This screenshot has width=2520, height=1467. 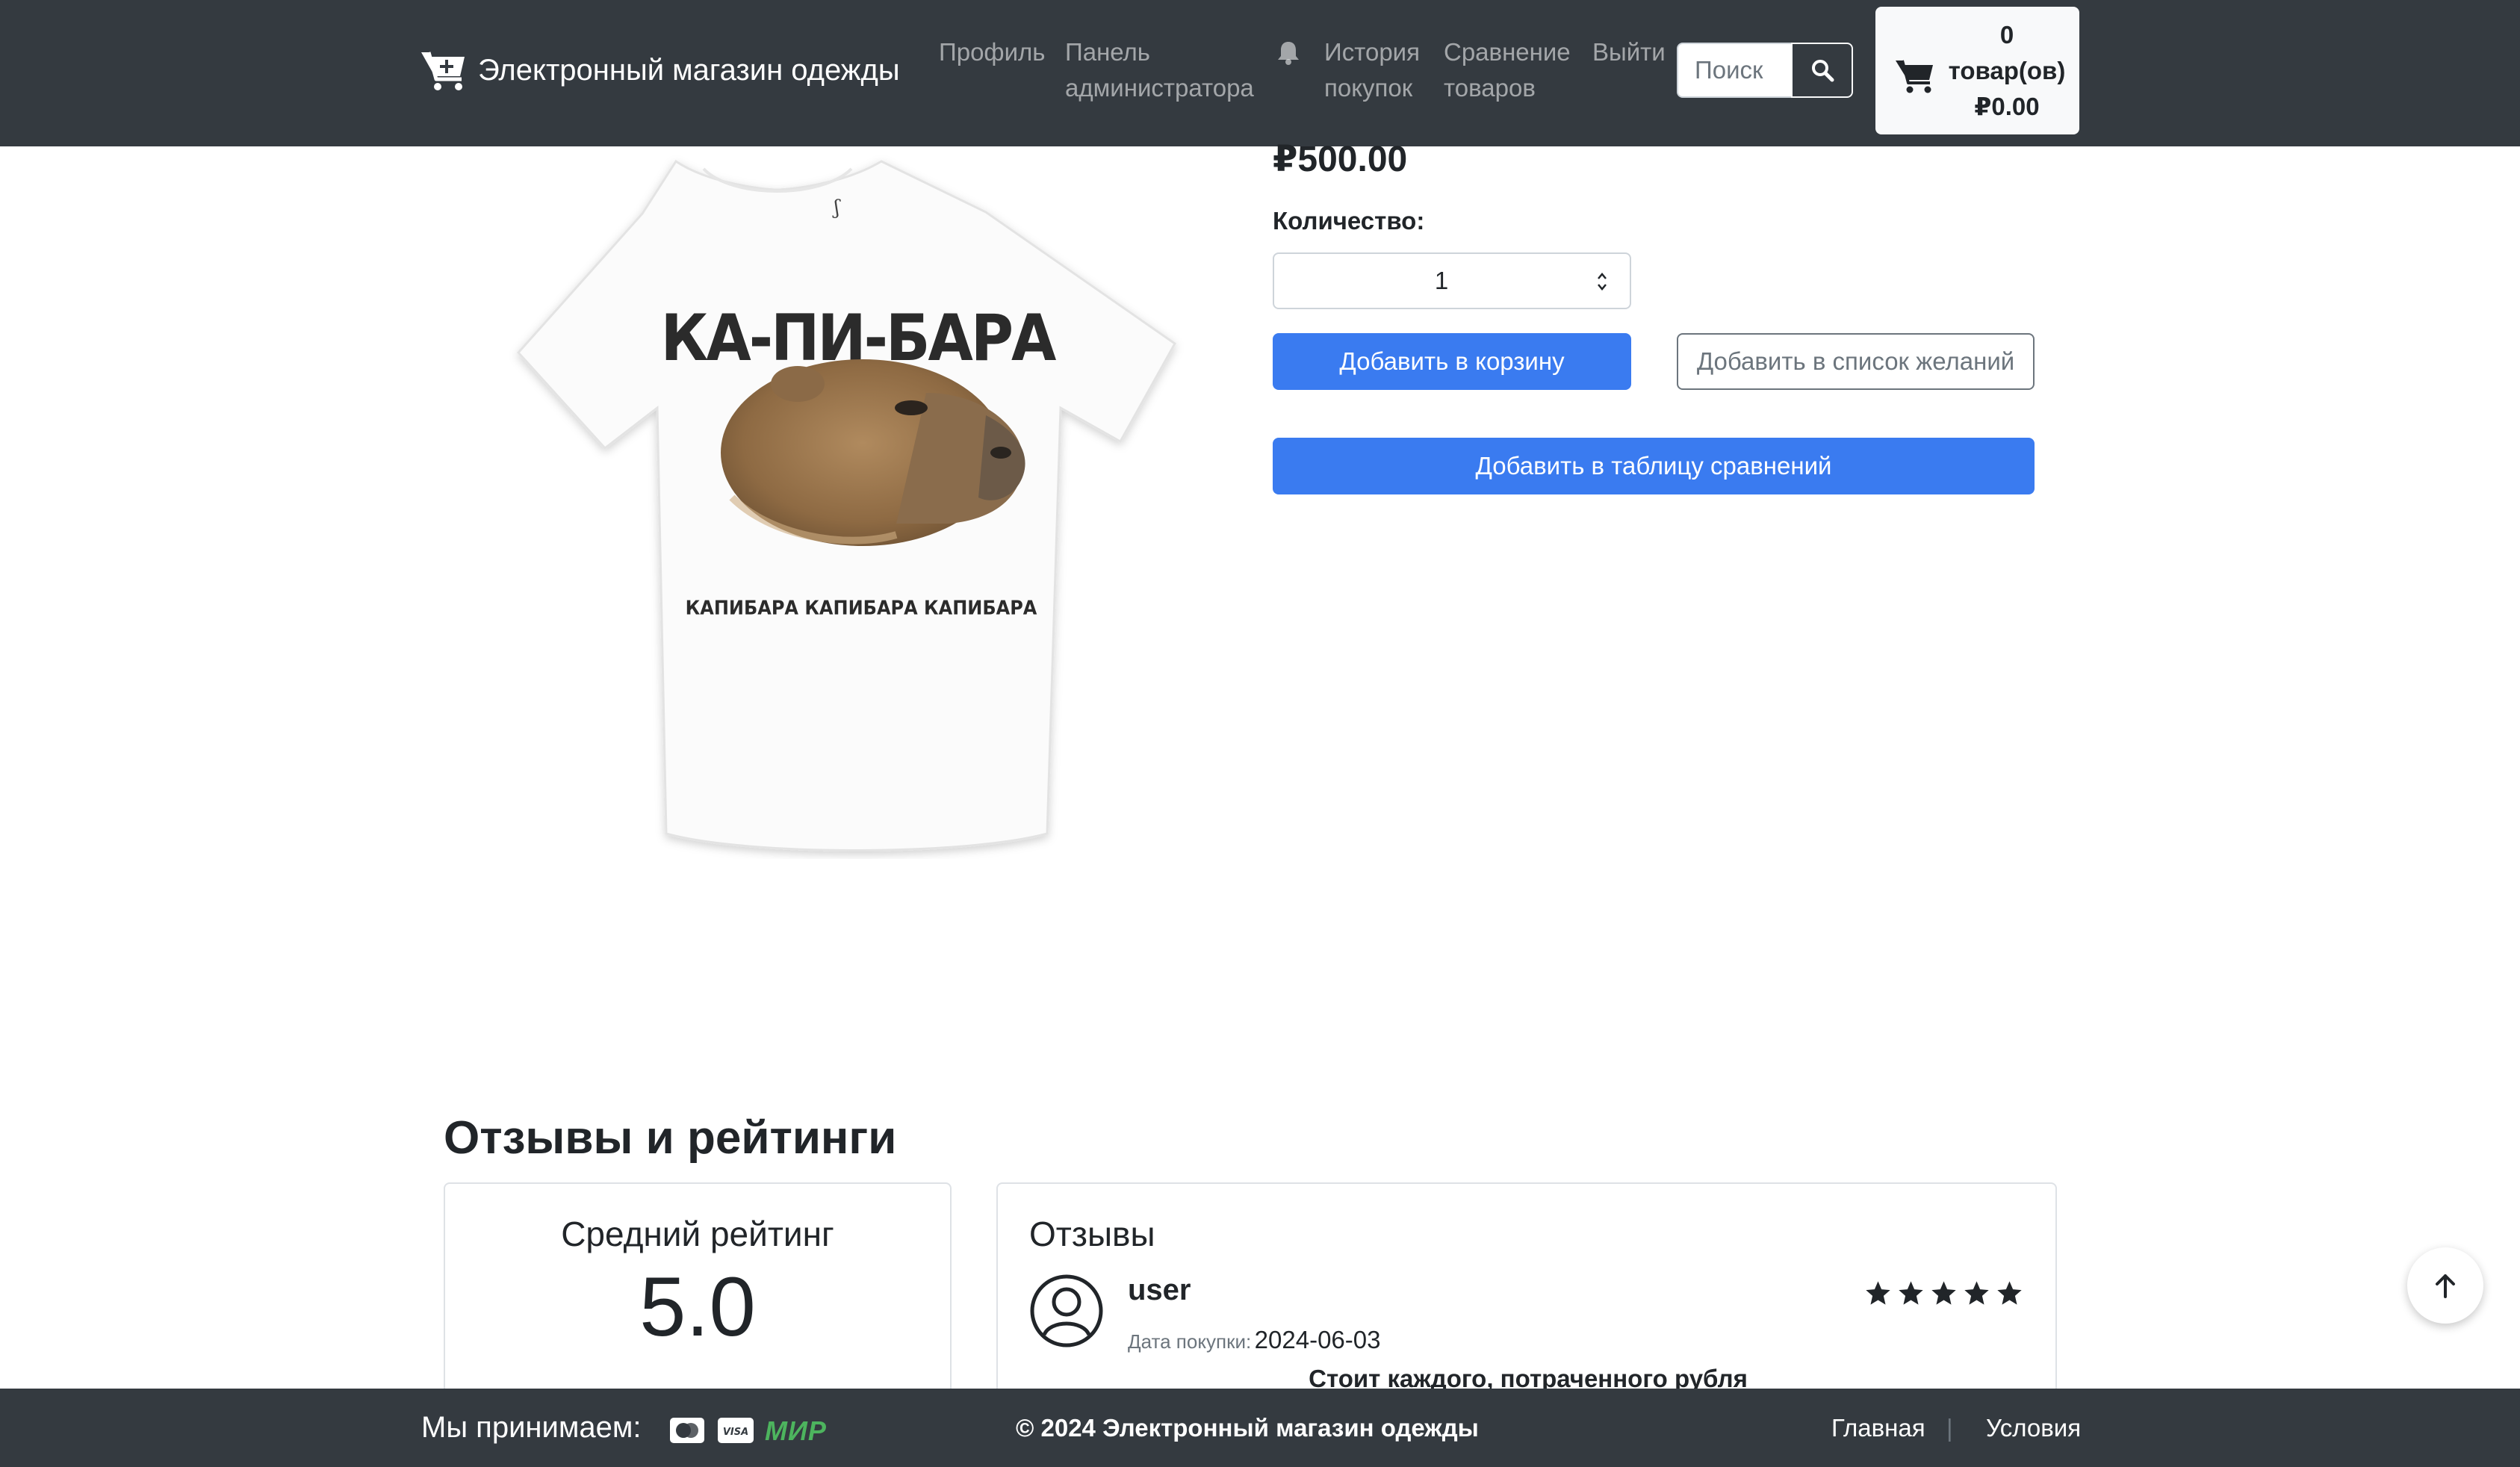 What do you see at coordinates (2033, 1428) in the screenshot?
I see `footer-terms-link: Условия` at bounding box center [2033, 1428].